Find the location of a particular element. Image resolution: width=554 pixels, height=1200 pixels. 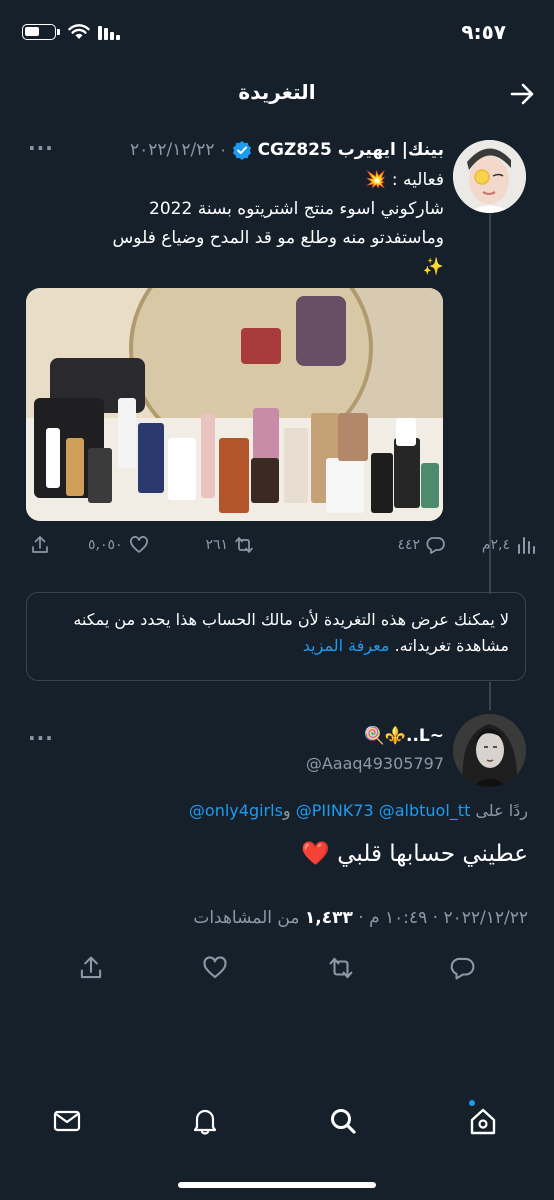

tweet-image is located at coordinates (234, 404).